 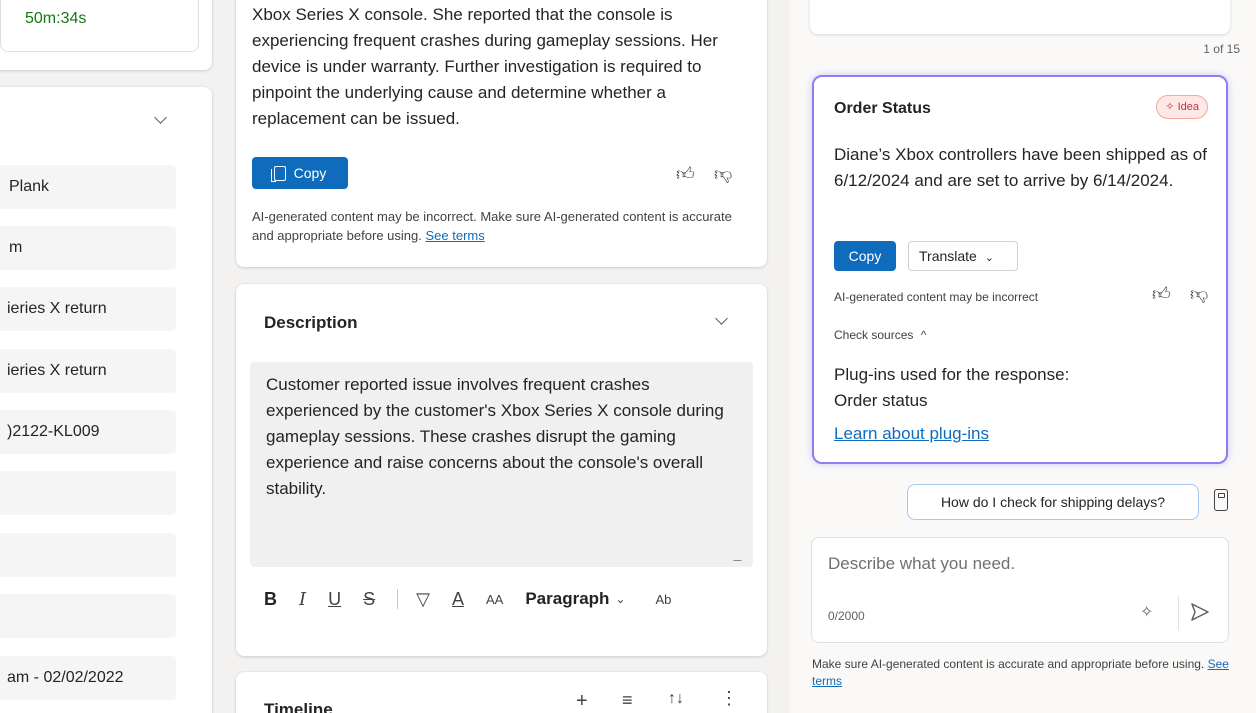 What do you see at coordinates (88, 432) in the screenshot?
I see `field-case-number: )2122-KL009` at bounding box center [88, 432].